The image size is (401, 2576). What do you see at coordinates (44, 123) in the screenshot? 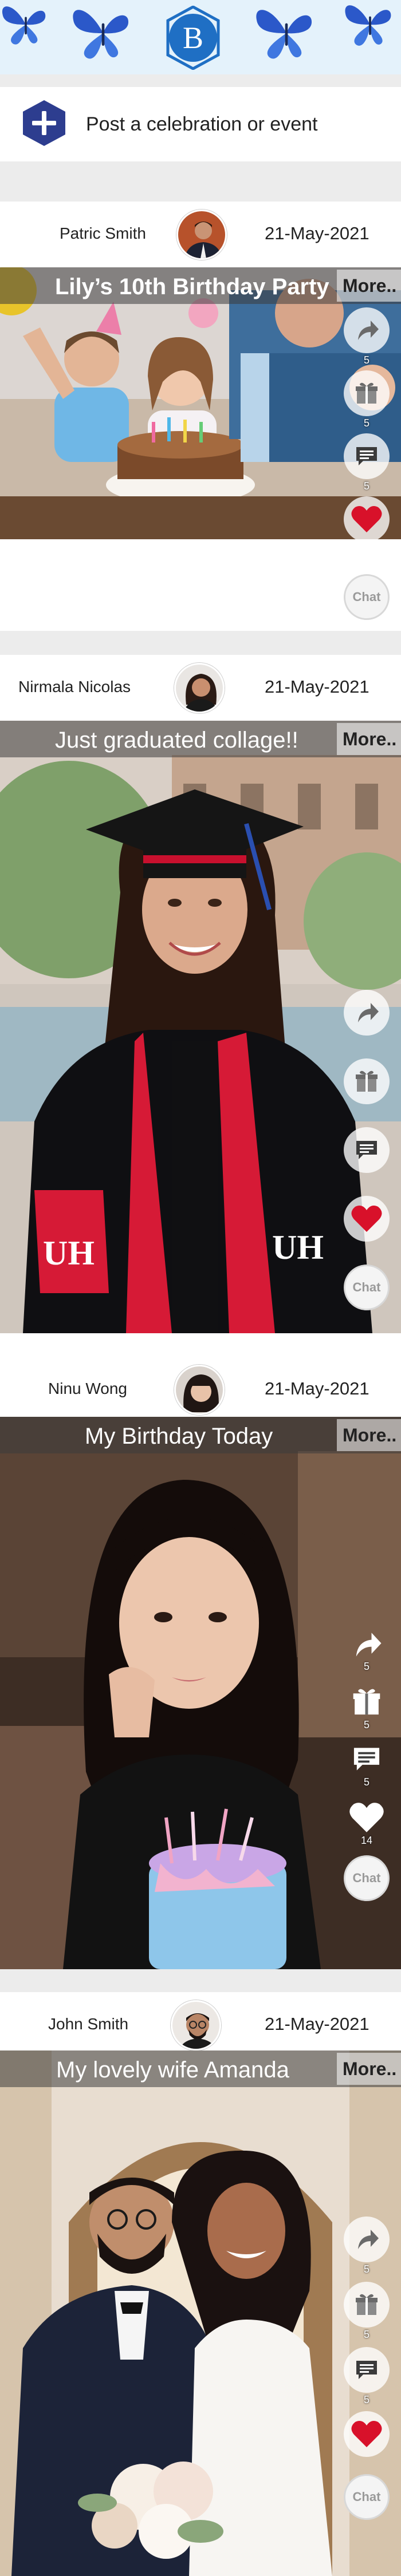
I see `plus-icon` at bounding box center [44, 123].